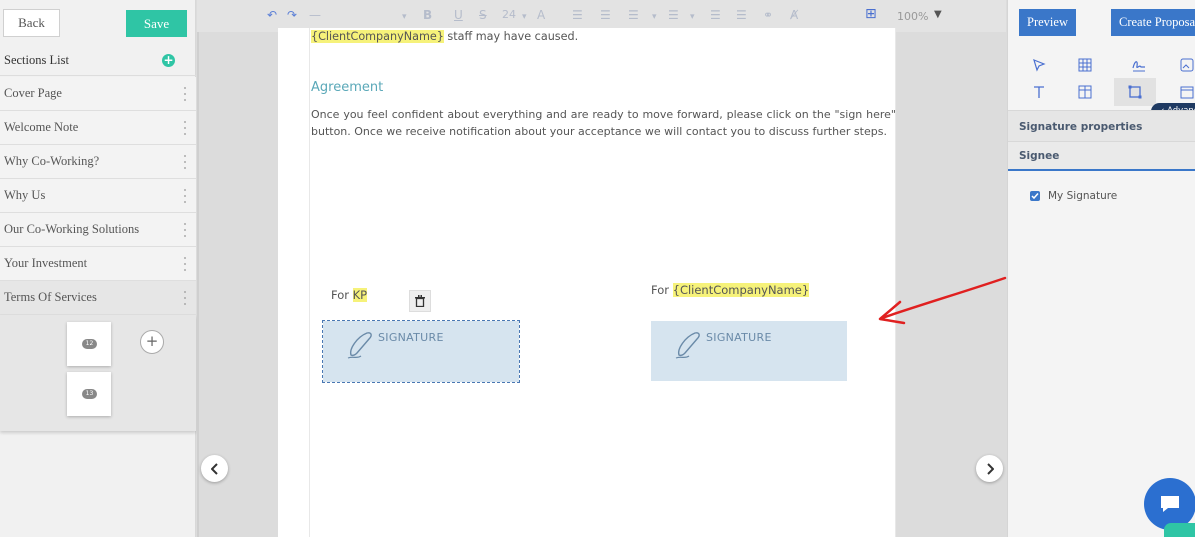  Describe the element at coordinates (272, 15) in the screenshot. I see `undo-icon: ↶` at that location.